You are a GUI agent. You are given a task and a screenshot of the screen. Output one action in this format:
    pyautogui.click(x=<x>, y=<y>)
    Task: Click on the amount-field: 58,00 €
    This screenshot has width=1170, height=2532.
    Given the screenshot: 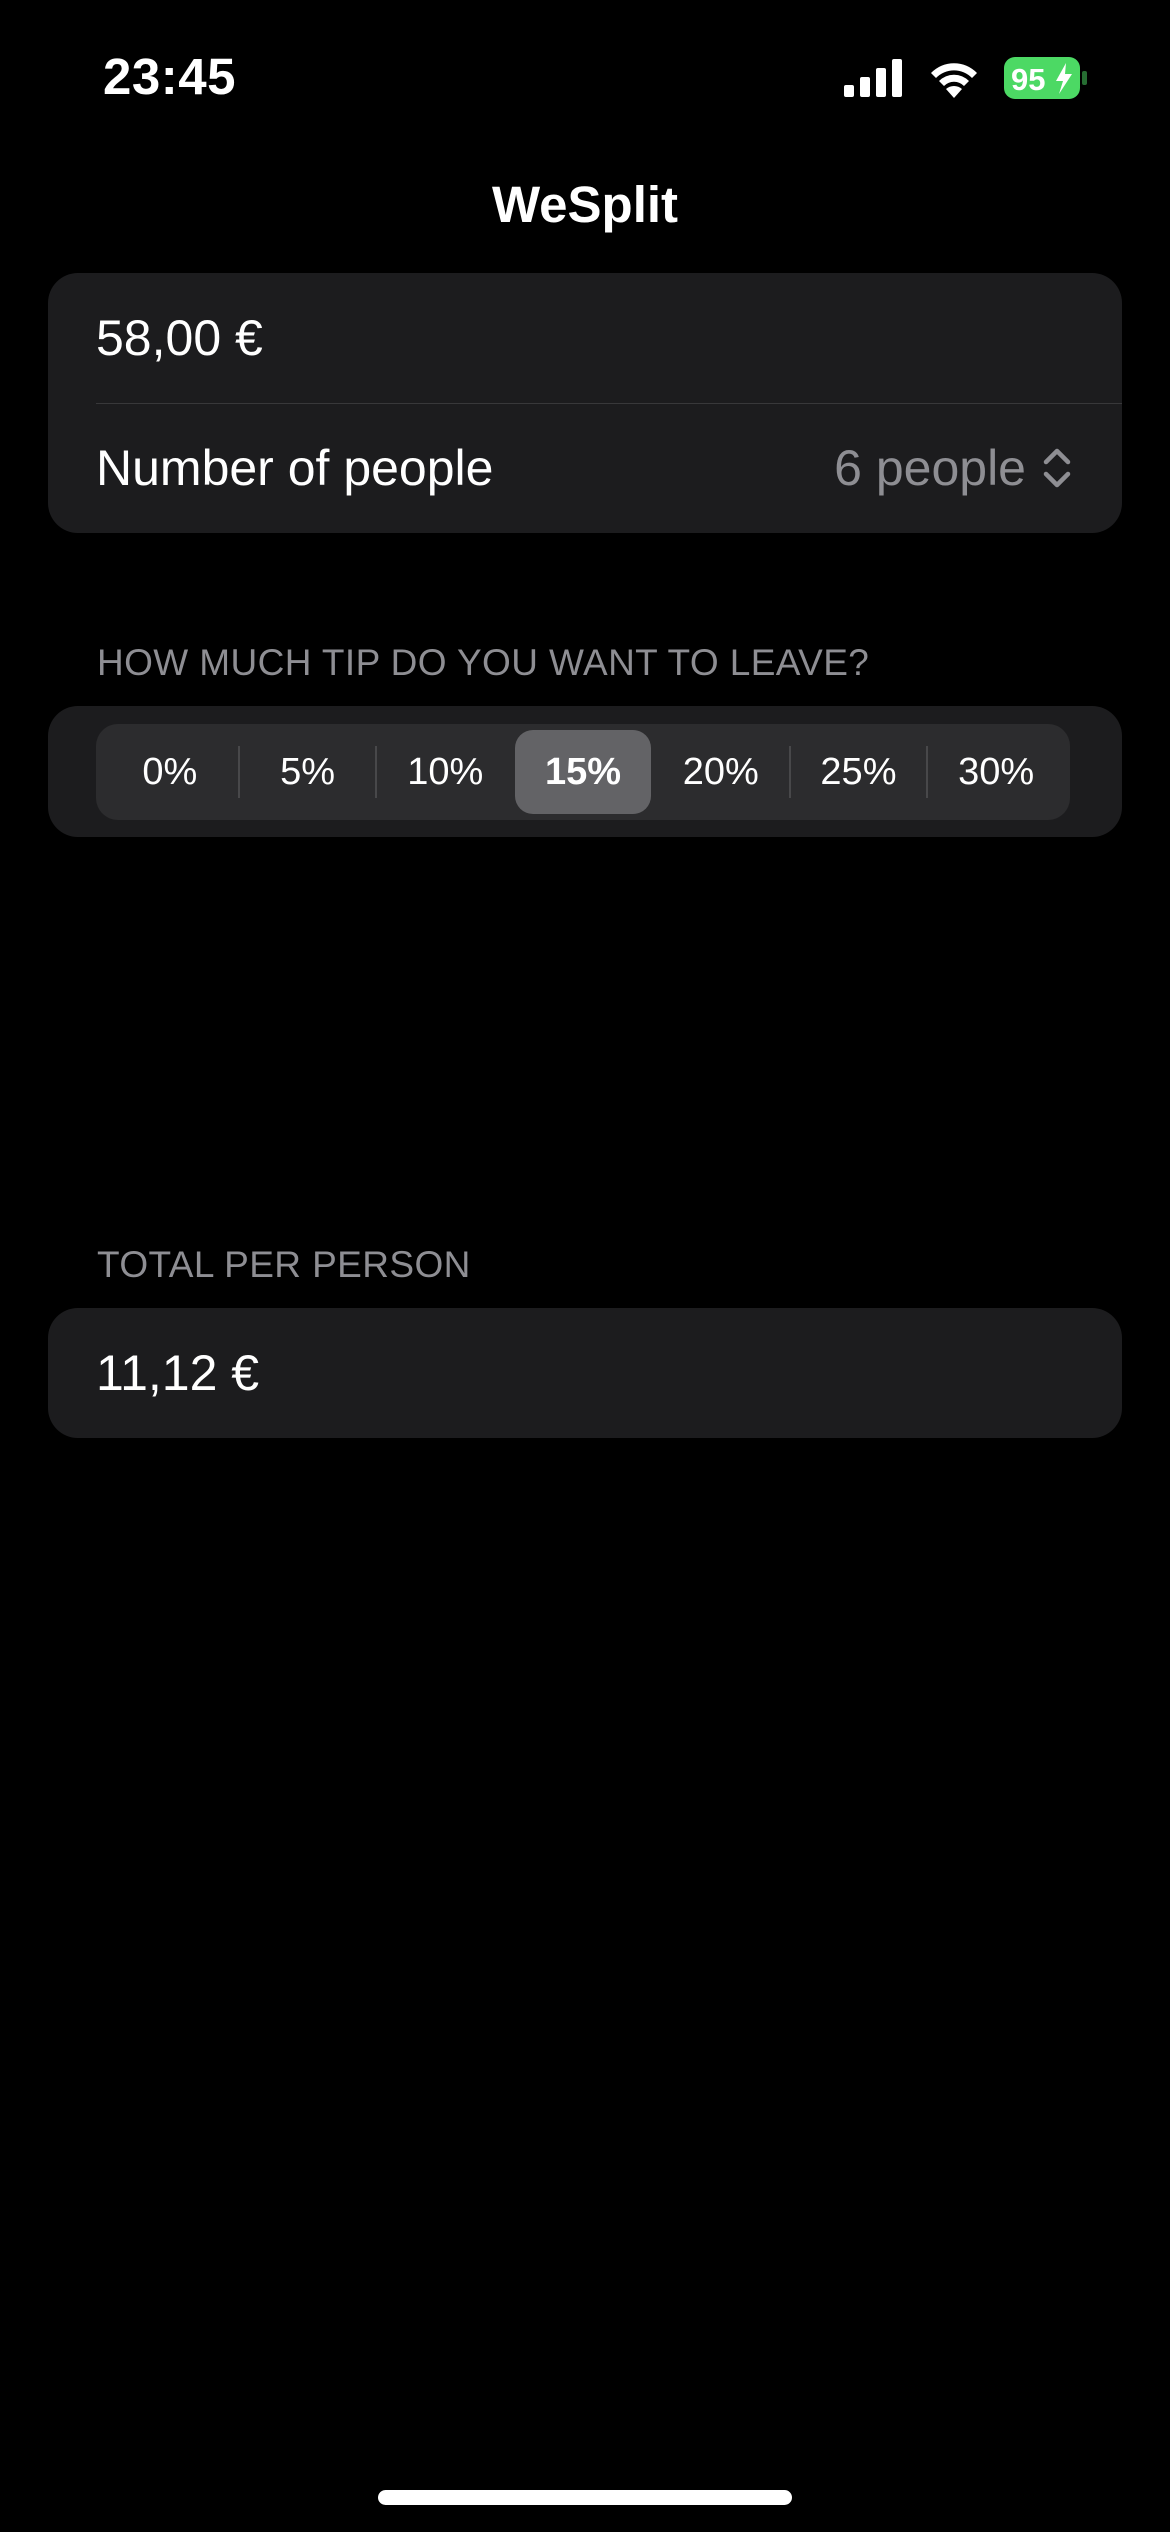 What is the action you would take?
    pyautogui.click(x=585, y=338)
    